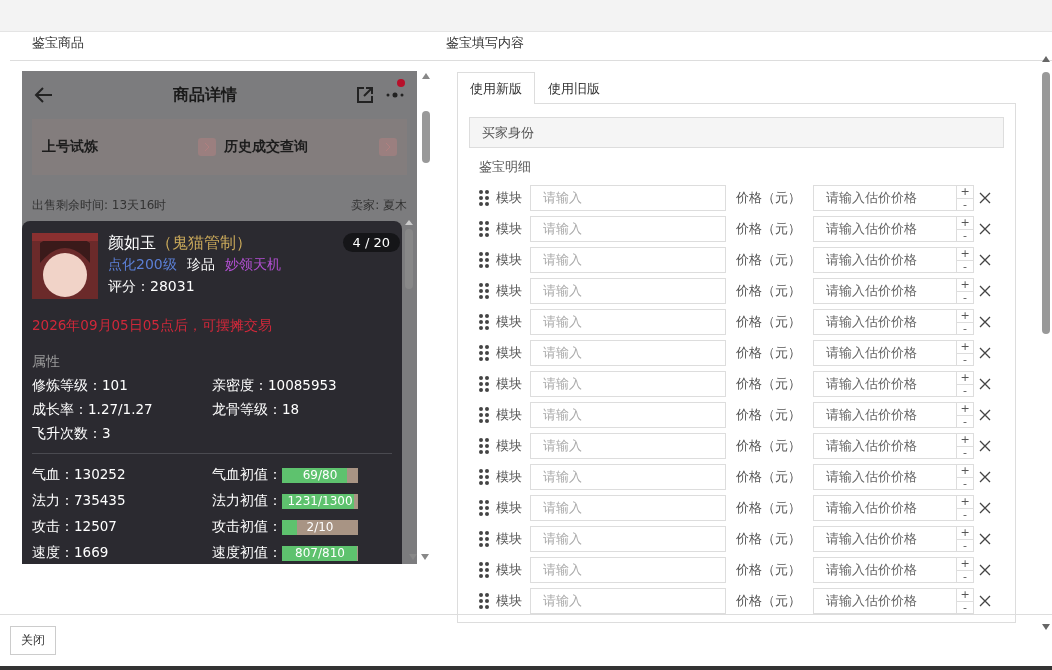 The image size is (1052, 670). I want to click on stat-text: 法力：735435, so click(79, 501).